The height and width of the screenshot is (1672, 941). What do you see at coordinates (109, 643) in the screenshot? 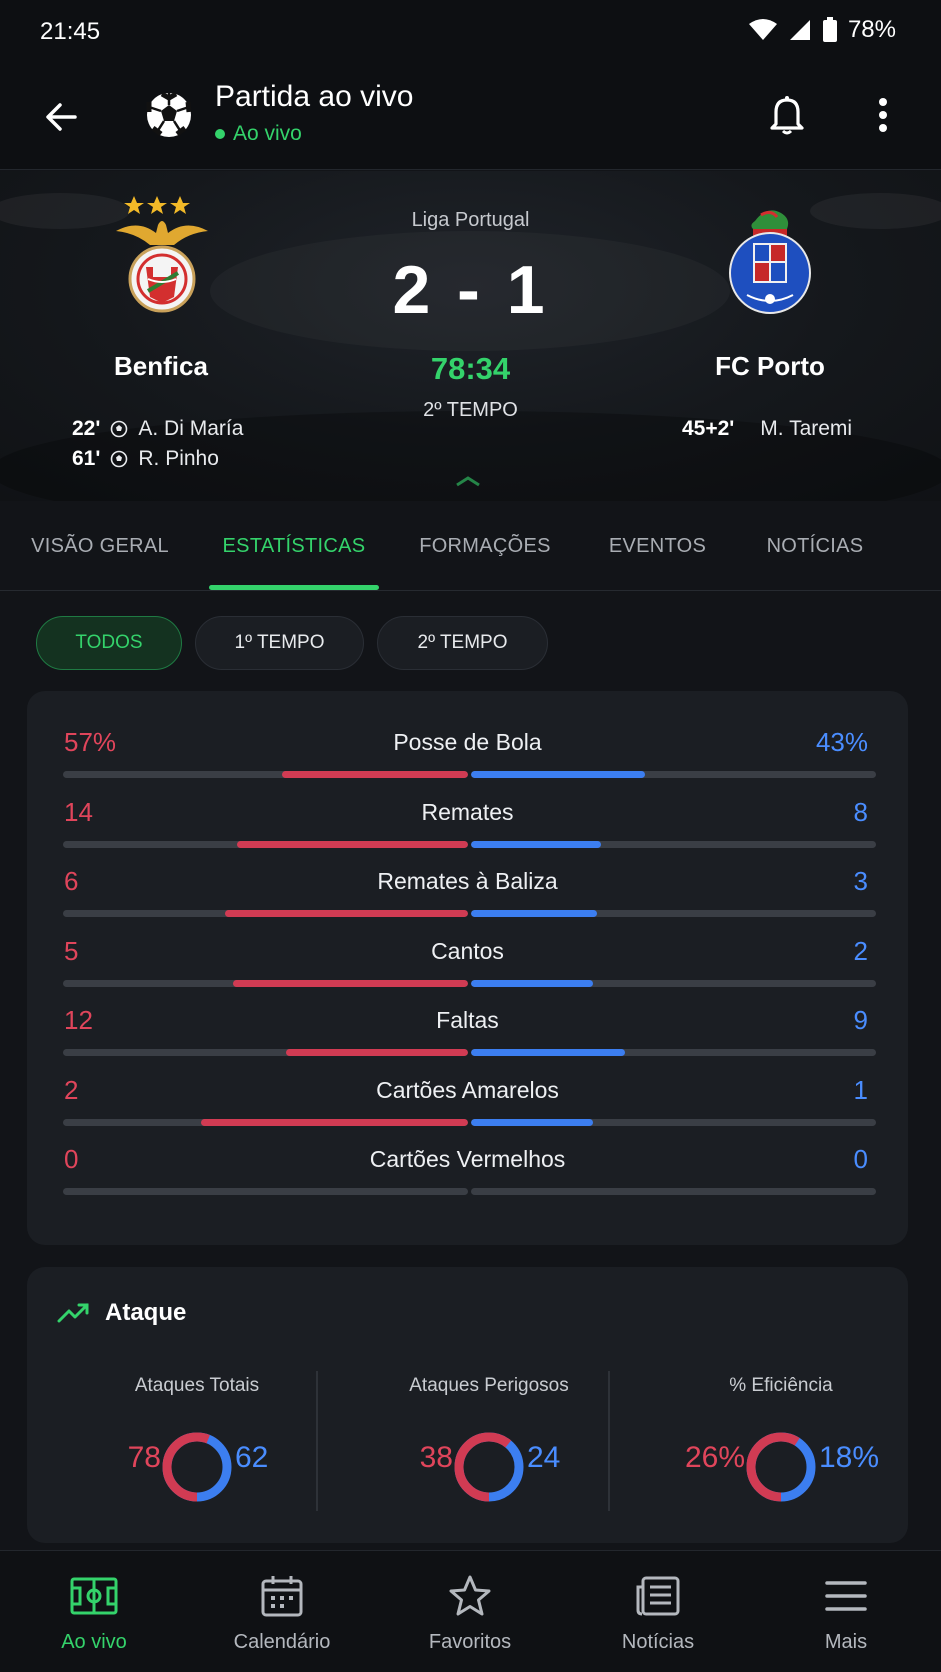
I see `filter-all-chip: TODOS` at bounding box center [109, 643].